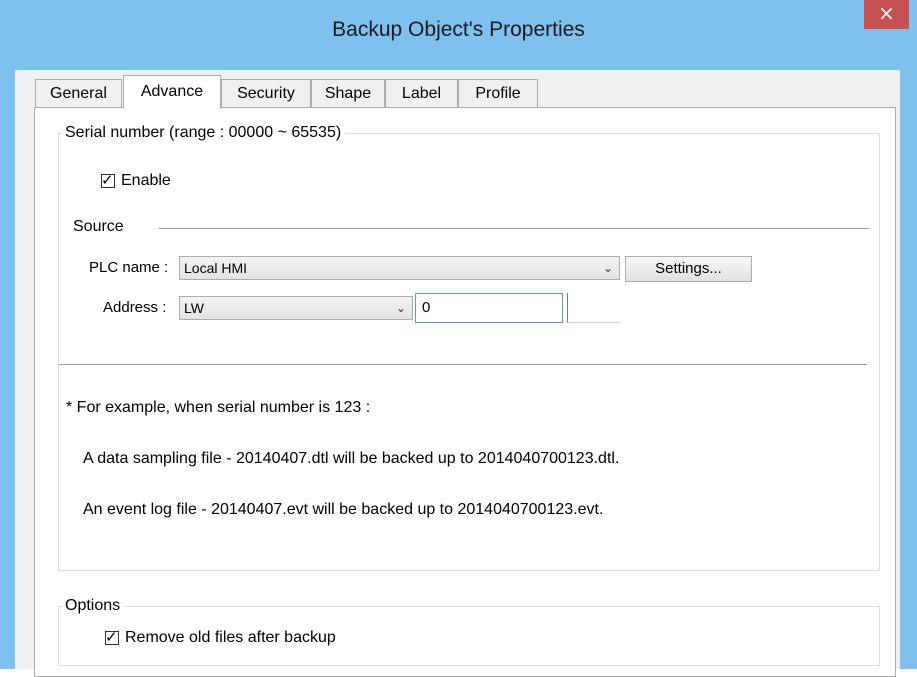 This screenshot has width=917, height=677. What do you see at coordinates (489, 308) in the screenshot?
I see `address-value-input: 0` at bounding box center [489, 308].